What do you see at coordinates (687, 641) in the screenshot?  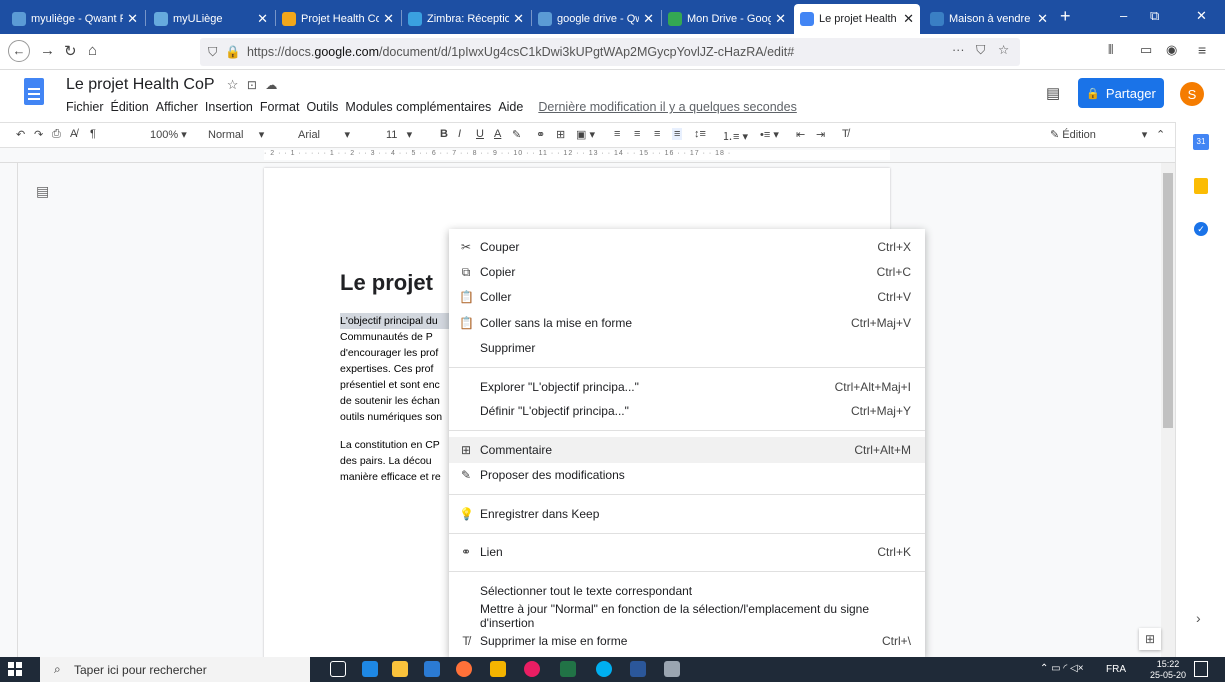 I see `menu-item-supprimer-mise-en-forme: T̸ Supprimer la mise en forme Ctrl+\` at bounding box center [687, 641].